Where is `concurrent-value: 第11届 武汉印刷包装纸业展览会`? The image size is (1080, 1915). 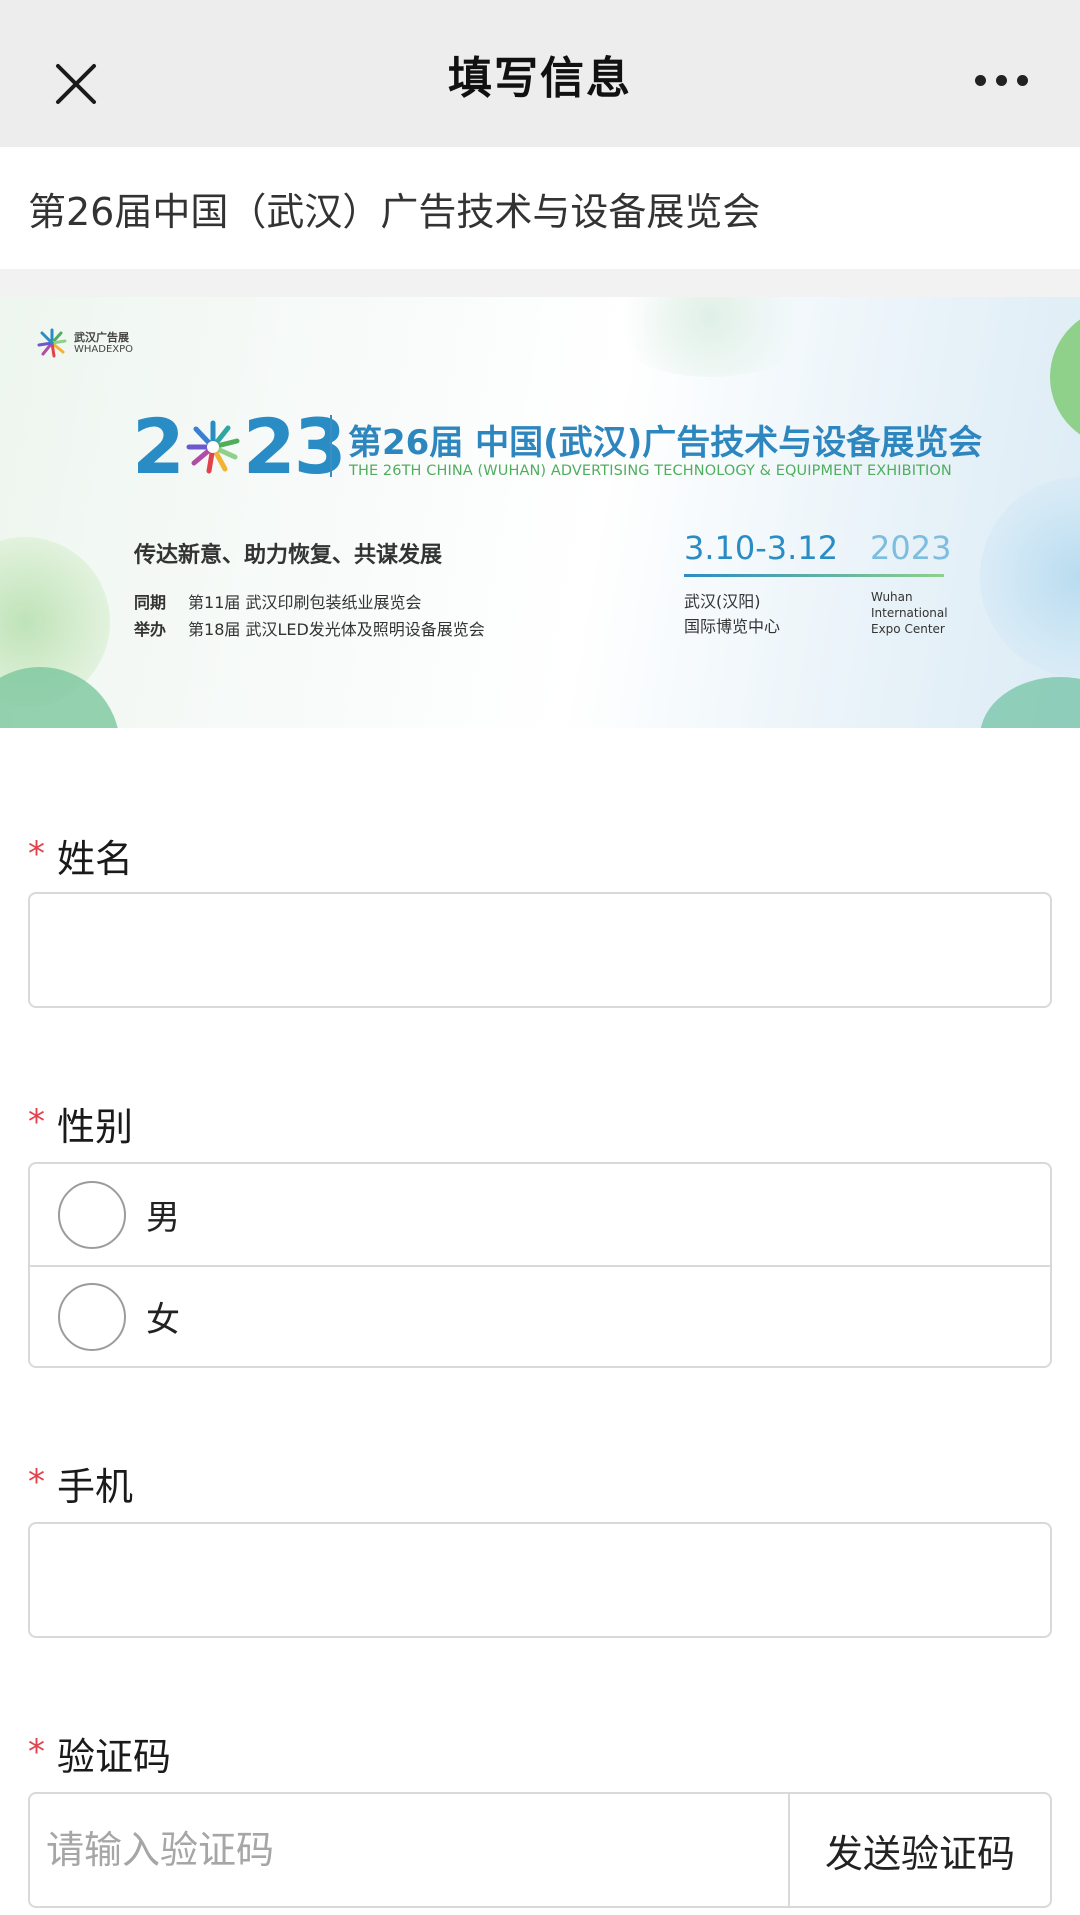 concurrent-value: 第11届 武汉印刷包装纸业展览会 is located at coordinates (305, 602).